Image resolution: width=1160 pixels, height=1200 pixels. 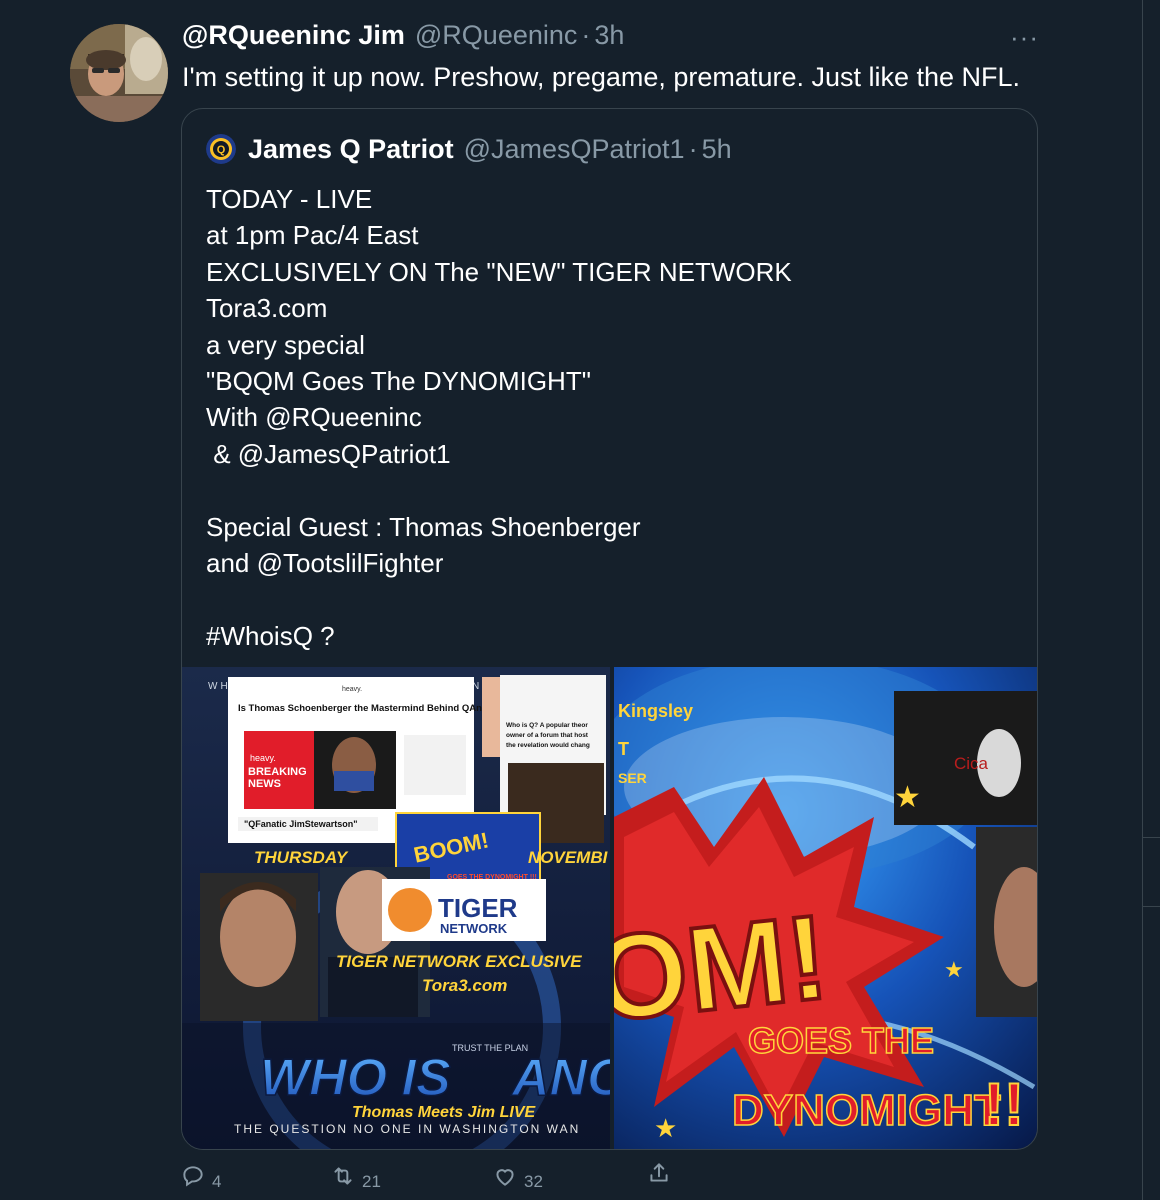 I want to click on breaking-line2: NEWS, so click(x=264, y=784).